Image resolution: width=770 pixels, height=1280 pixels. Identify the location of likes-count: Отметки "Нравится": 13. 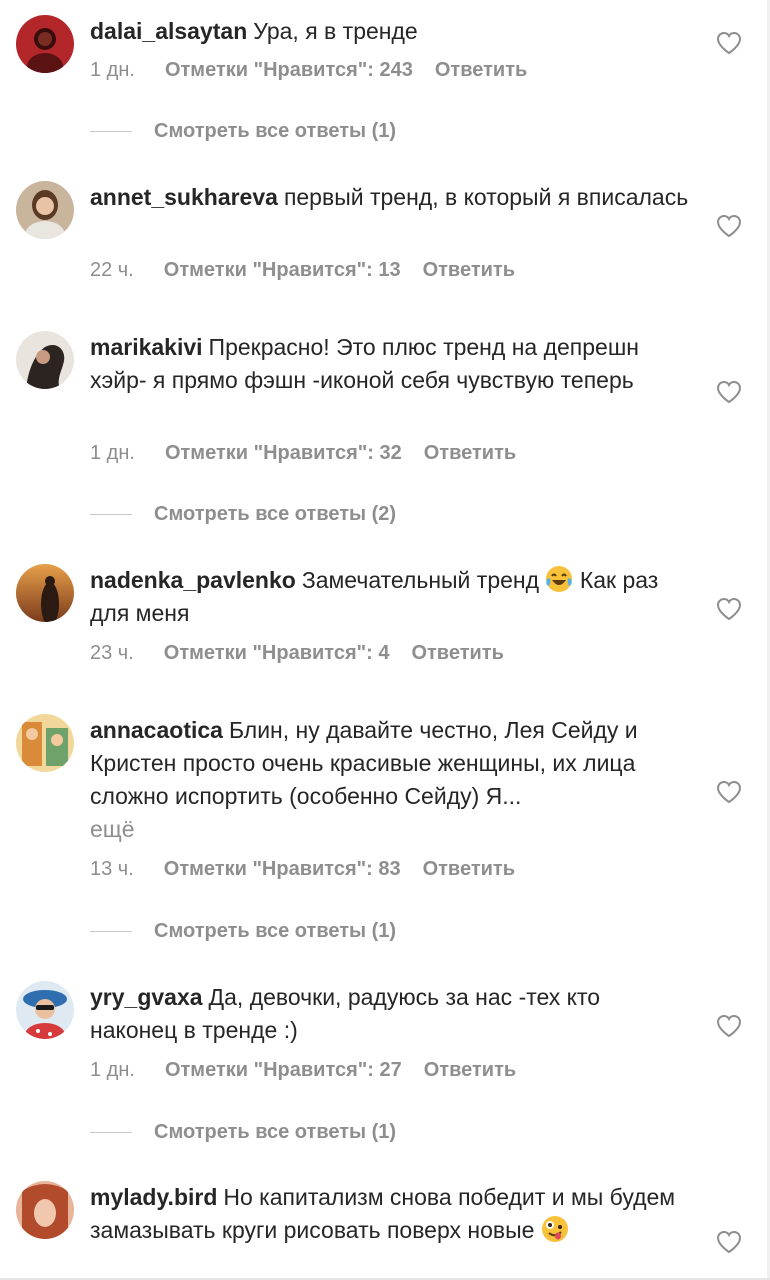
(282, 270).